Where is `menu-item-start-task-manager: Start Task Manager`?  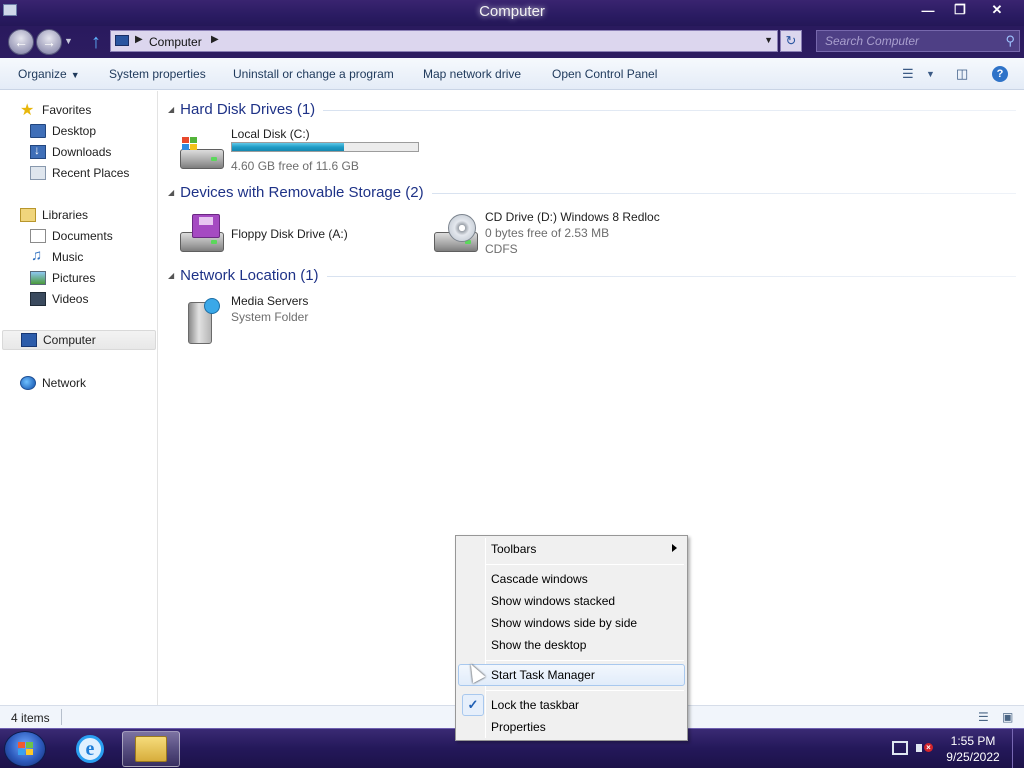
menu-item-start-task-manager: Start Task Manager is located at coordinates (571, 675).